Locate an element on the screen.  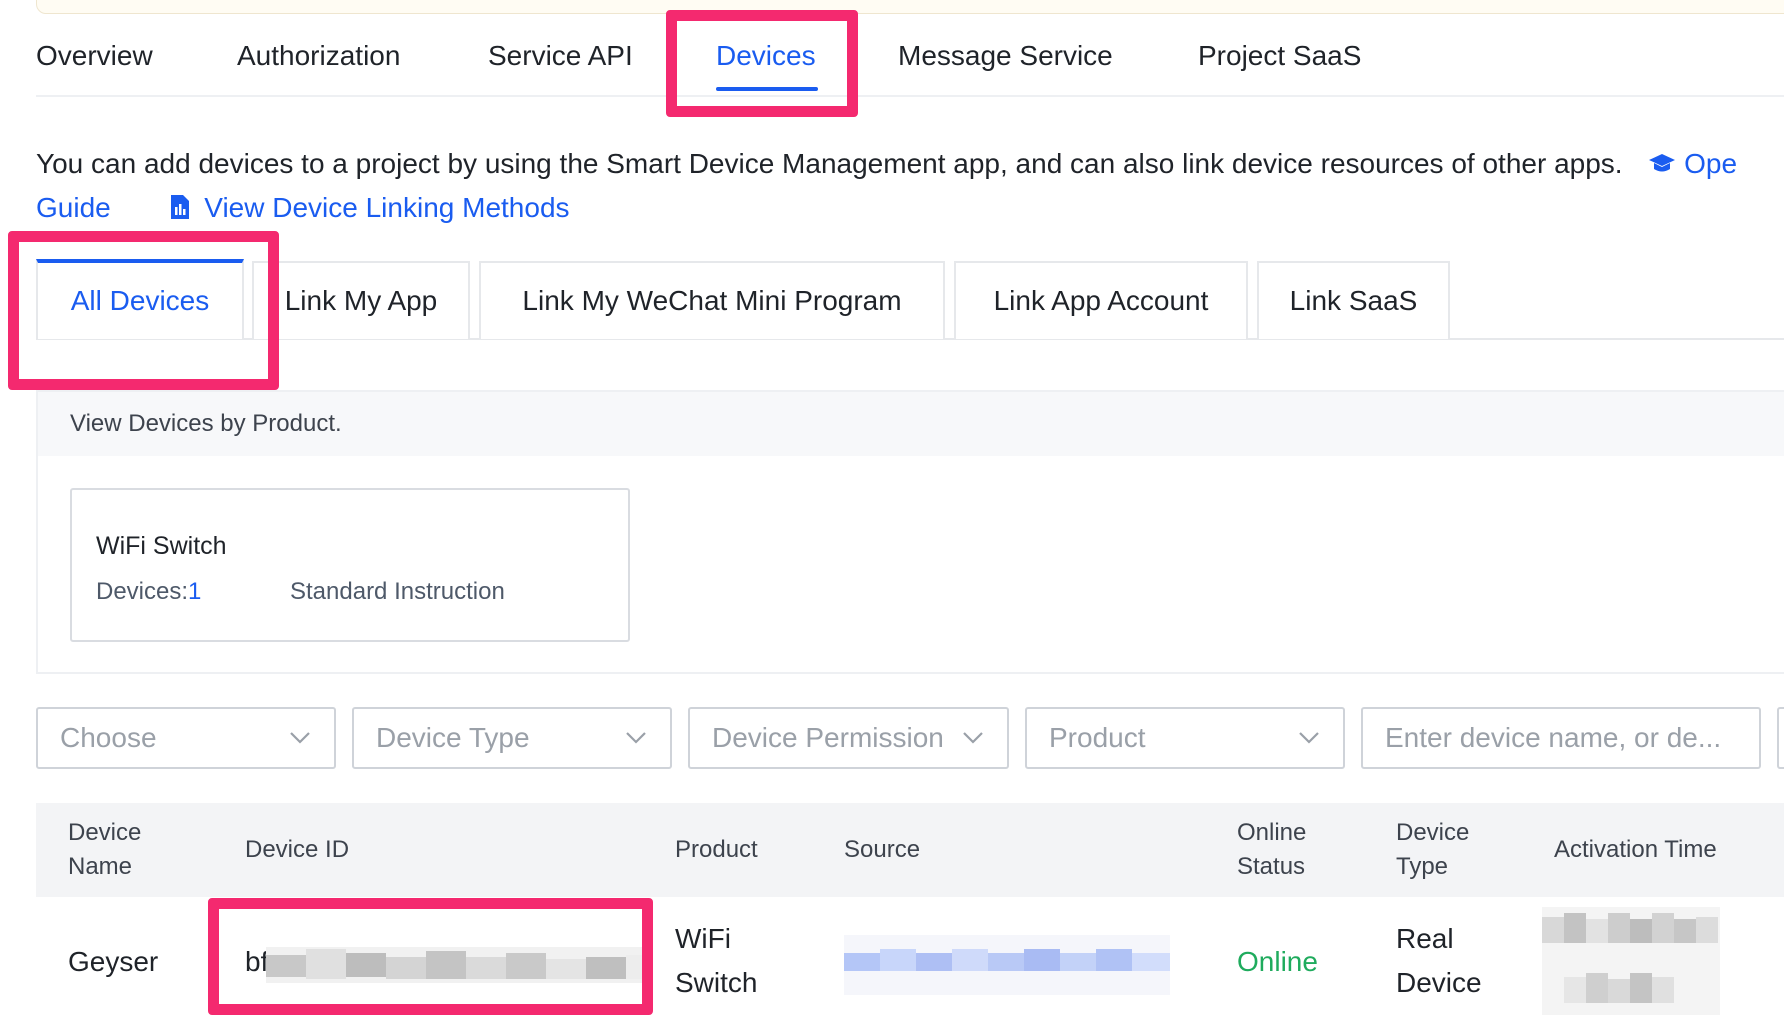
view-linking-methods-link: View Device Linking Methods is located at coordinates (369, 207).